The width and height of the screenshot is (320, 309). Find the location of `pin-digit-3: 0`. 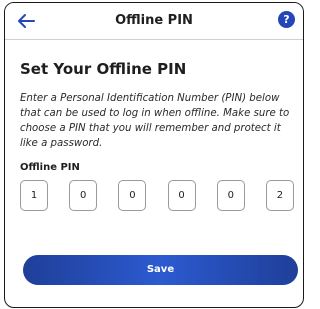

pin-digit-3: 0 is located at coordinates (132, 195).